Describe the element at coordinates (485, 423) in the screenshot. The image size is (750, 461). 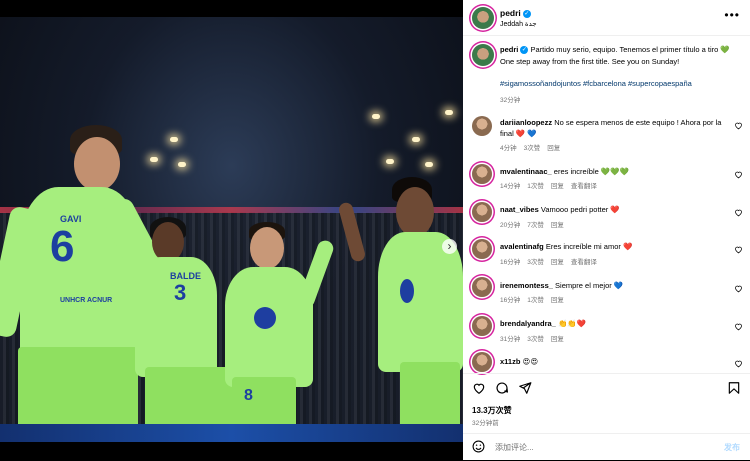
I see `post-timestamp: 32分钟前` at that location.